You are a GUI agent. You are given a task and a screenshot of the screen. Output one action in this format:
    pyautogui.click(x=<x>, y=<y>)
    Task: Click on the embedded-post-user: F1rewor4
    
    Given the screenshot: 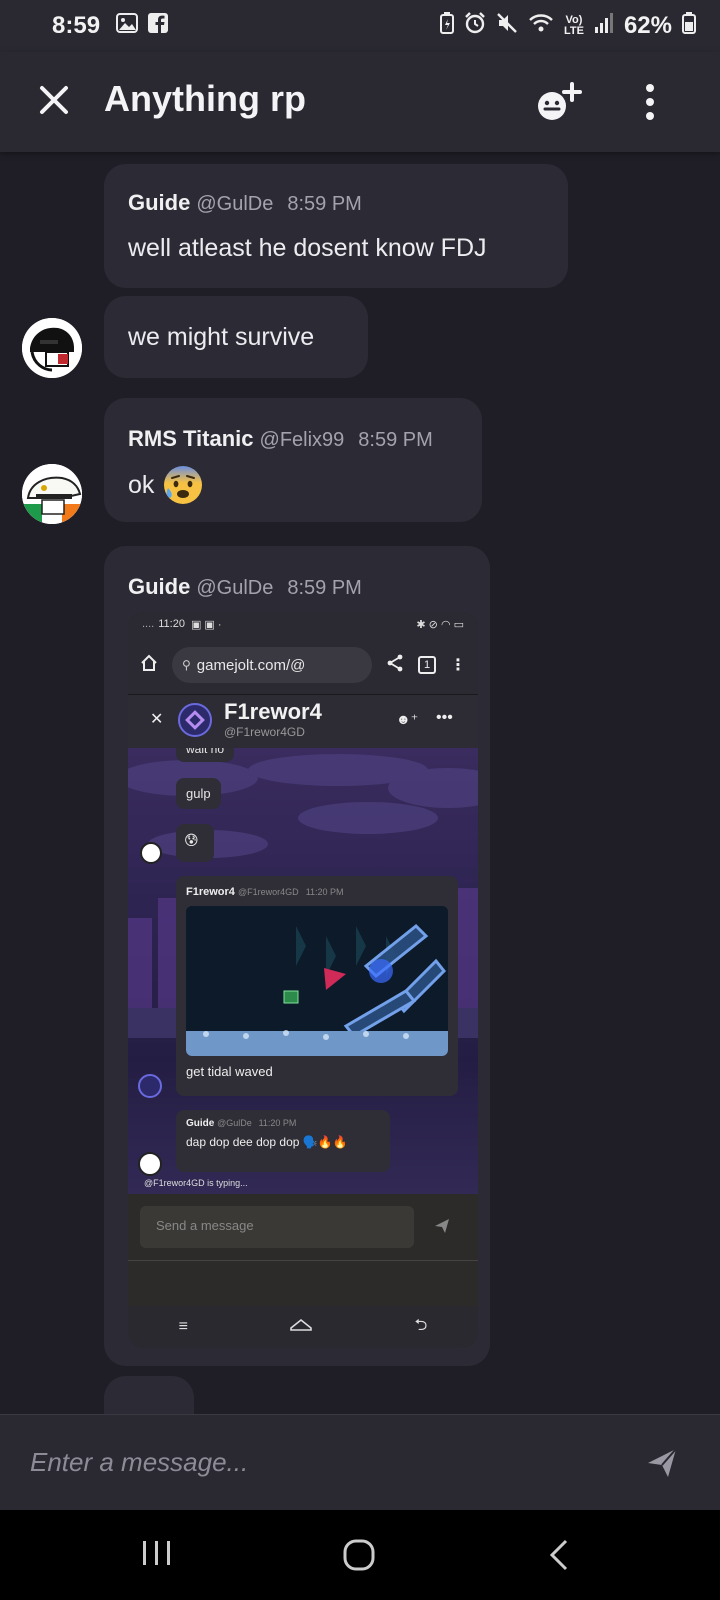 What is the action you would take?
    pyautogui.click(x=210, y=892)
    